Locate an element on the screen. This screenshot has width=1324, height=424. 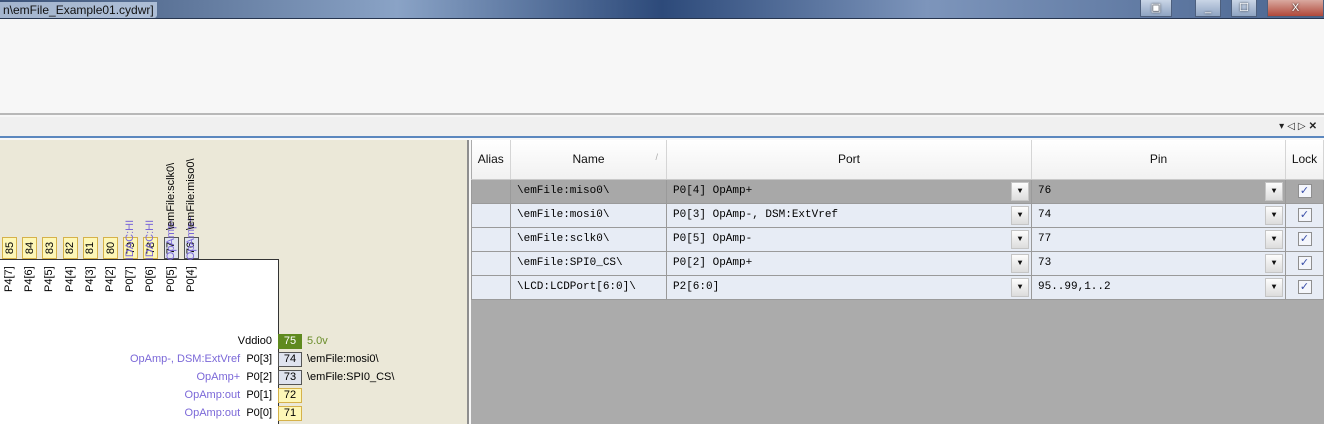
name-cell: \LCD:LCDPort[6:0]\ is located at coordinates (588, 287).